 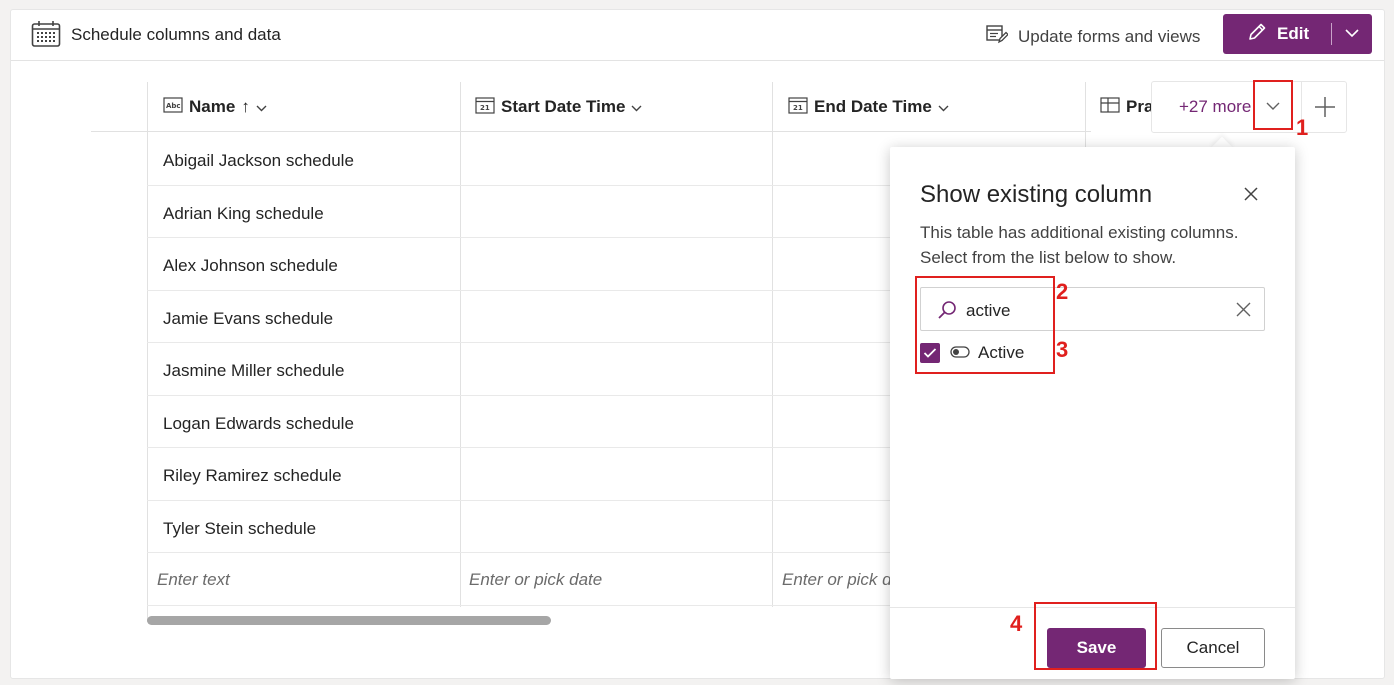 What do you see at coordinates (253, 371) in the screenshot?
I see `table-row: Jasmine Miller schedule` at bounding box center [253, 371].